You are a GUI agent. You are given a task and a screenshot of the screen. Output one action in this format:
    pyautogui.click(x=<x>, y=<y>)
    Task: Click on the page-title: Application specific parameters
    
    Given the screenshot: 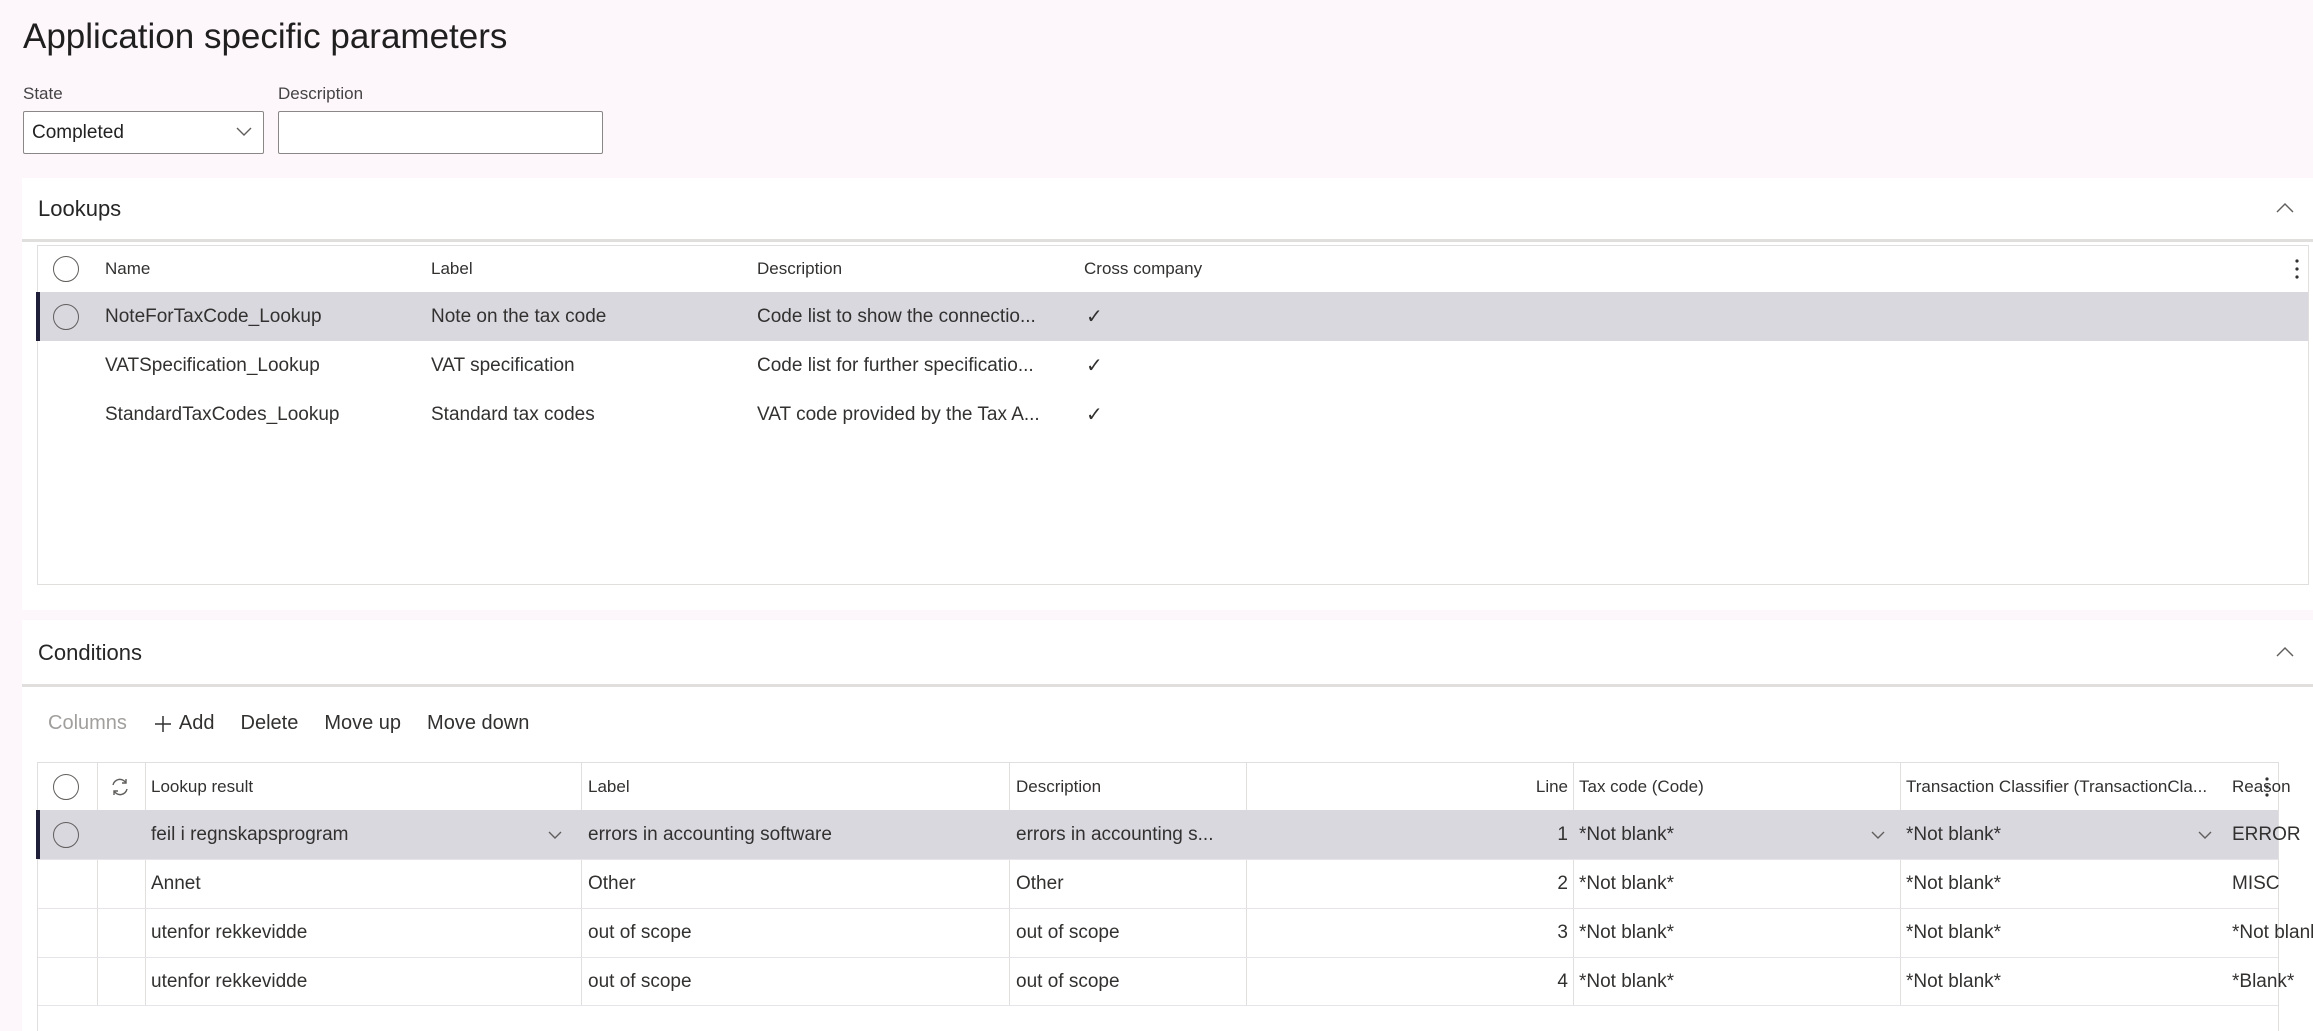 What is the action you would take?
    pyautogui.click(x=265, y=36)
    